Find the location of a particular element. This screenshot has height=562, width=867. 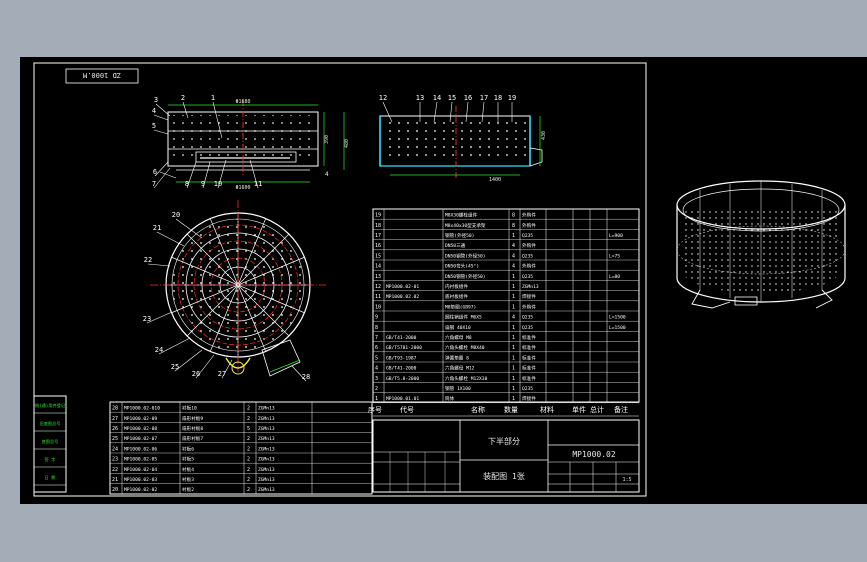

bom-row-name: 钢管 1X100 is located at coordinates (458, 388).